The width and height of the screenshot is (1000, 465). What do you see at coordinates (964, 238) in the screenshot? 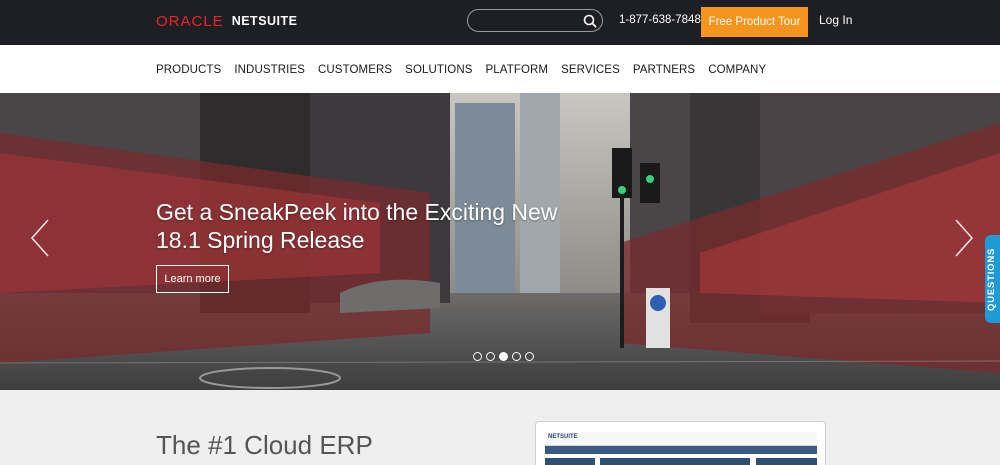
I see `carousel-next-arrow-icon` at bounding box center [964, 238].